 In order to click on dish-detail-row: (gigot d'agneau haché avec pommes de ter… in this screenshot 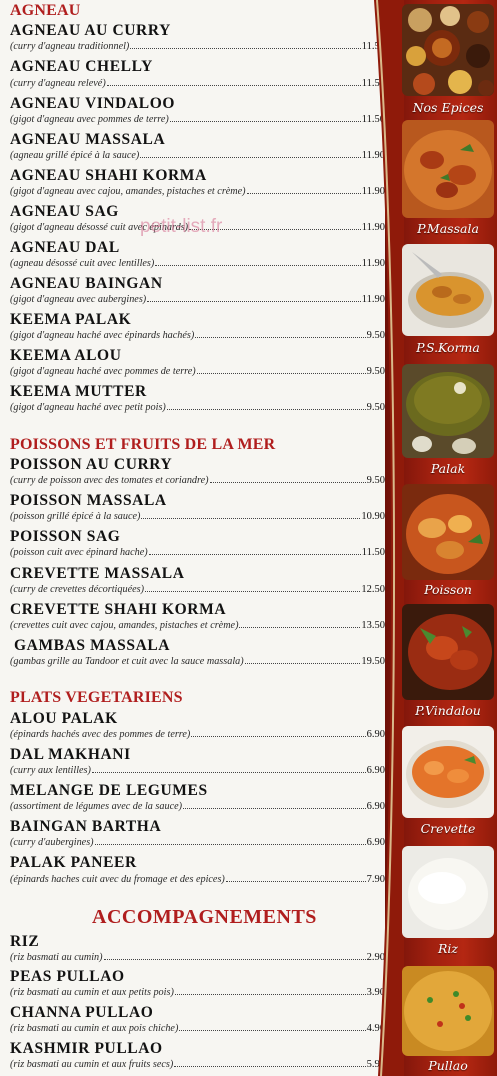, I will do `click(197, 371)`.